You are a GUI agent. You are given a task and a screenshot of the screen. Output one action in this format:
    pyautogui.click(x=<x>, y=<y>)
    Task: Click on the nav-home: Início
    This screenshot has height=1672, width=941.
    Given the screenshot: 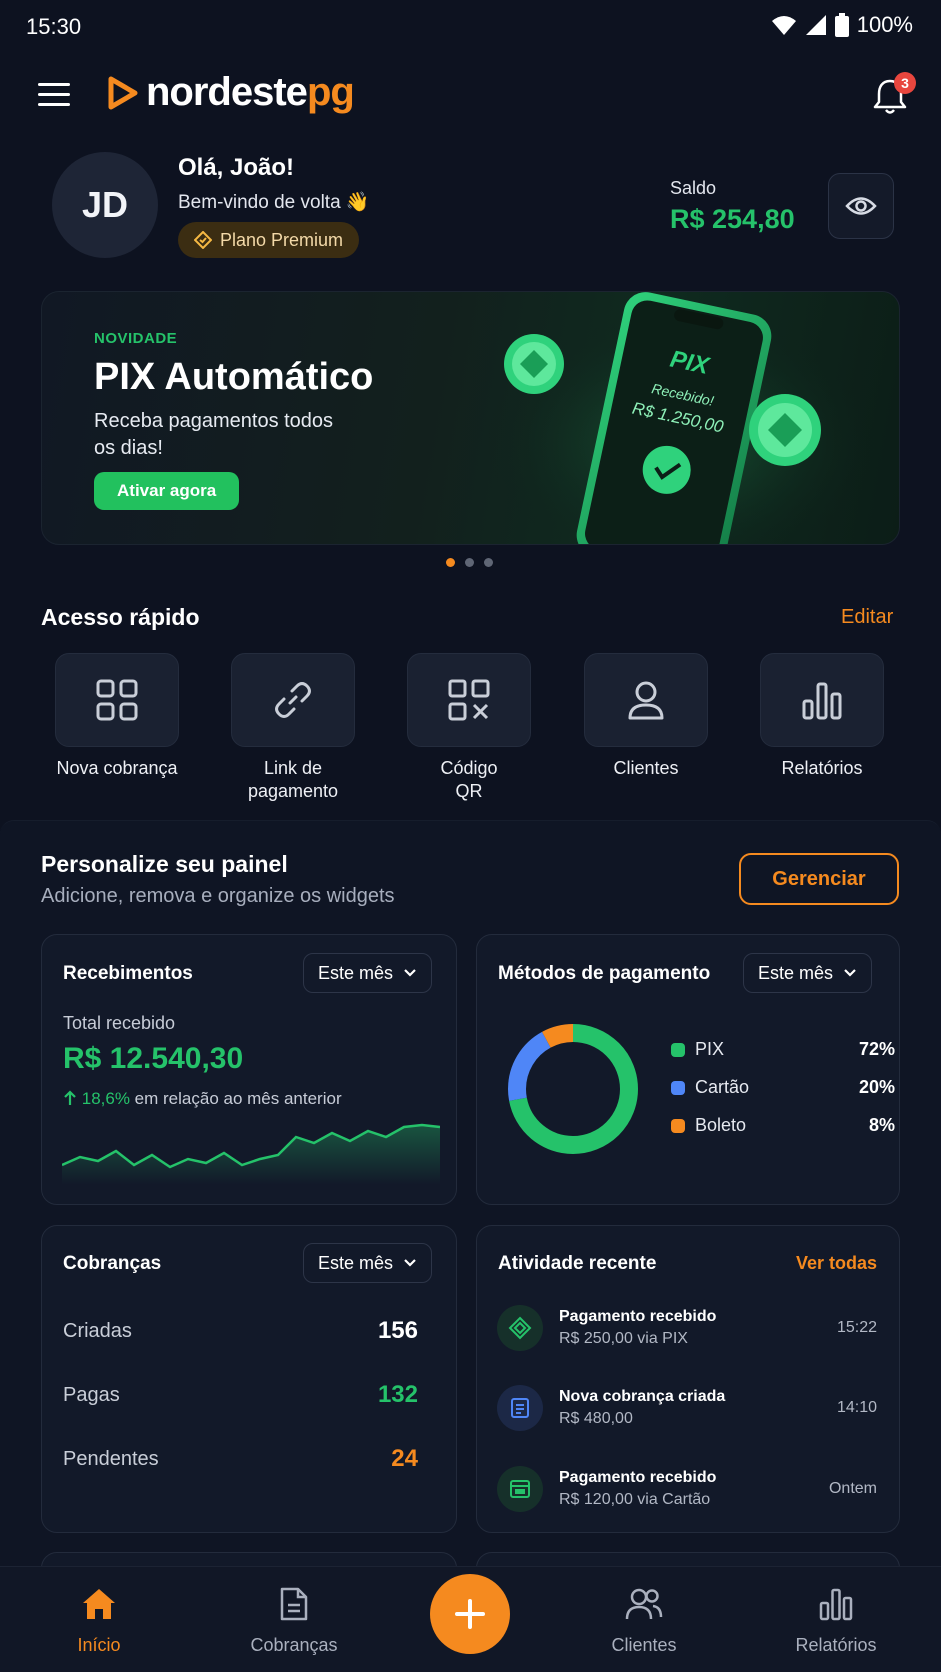 What is the action you would take?
    pyautogui.click(x=99, y=1620)
    